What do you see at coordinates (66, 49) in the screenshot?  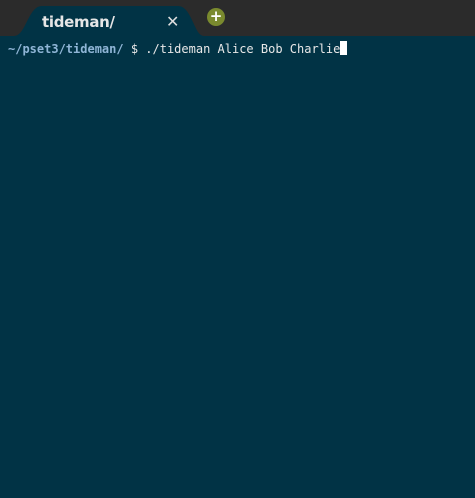 I see `terminal-prompt: ~/pset3/tideman/` at bounding box center [66, 49].